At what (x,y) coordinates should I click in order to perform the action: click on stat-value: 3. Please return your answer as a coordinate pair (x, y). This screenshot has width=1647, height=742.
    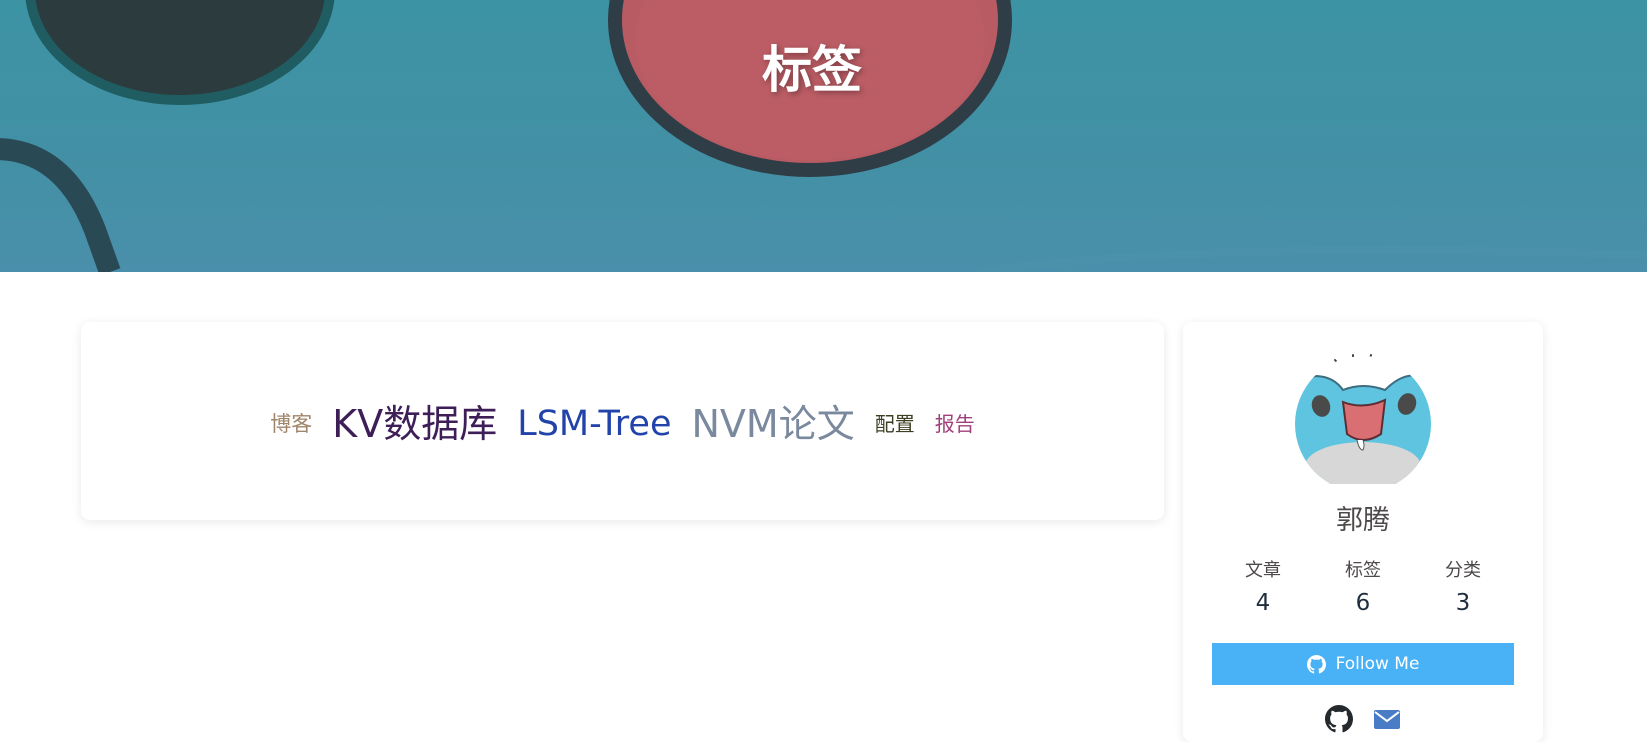
    Looking at the image, I should click on (1463, 603).